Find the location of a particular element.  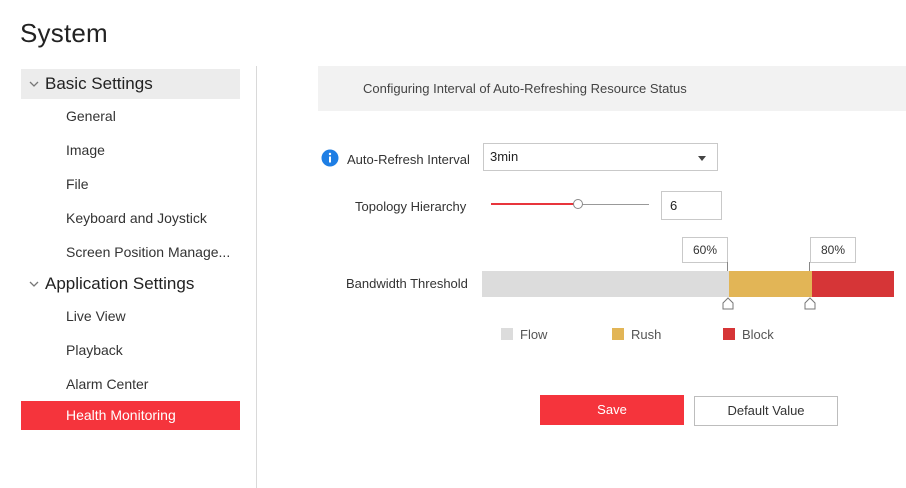

group-label: Application Settings is located at coordinates (120, 283).